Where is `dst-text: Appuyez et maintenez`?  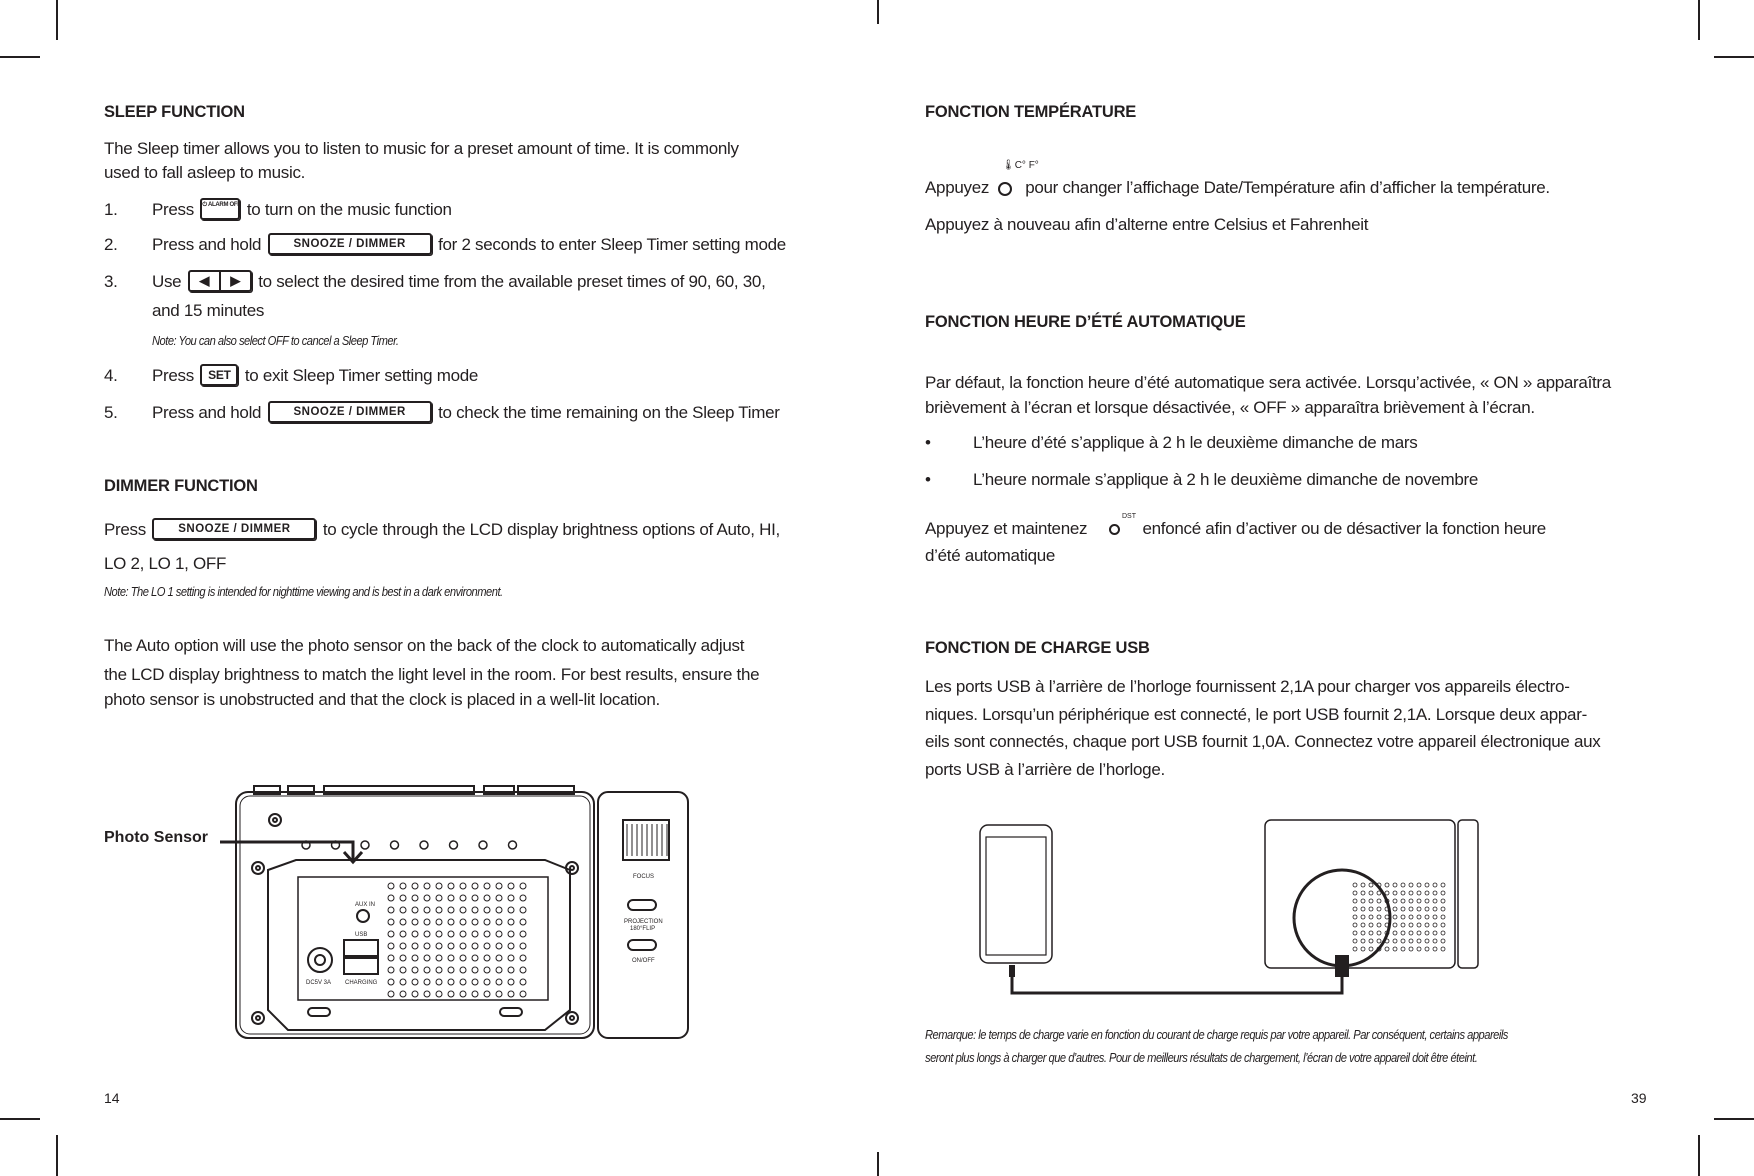 dst-text: Appuyez et maintenez is located at coordinates (1006, 528).